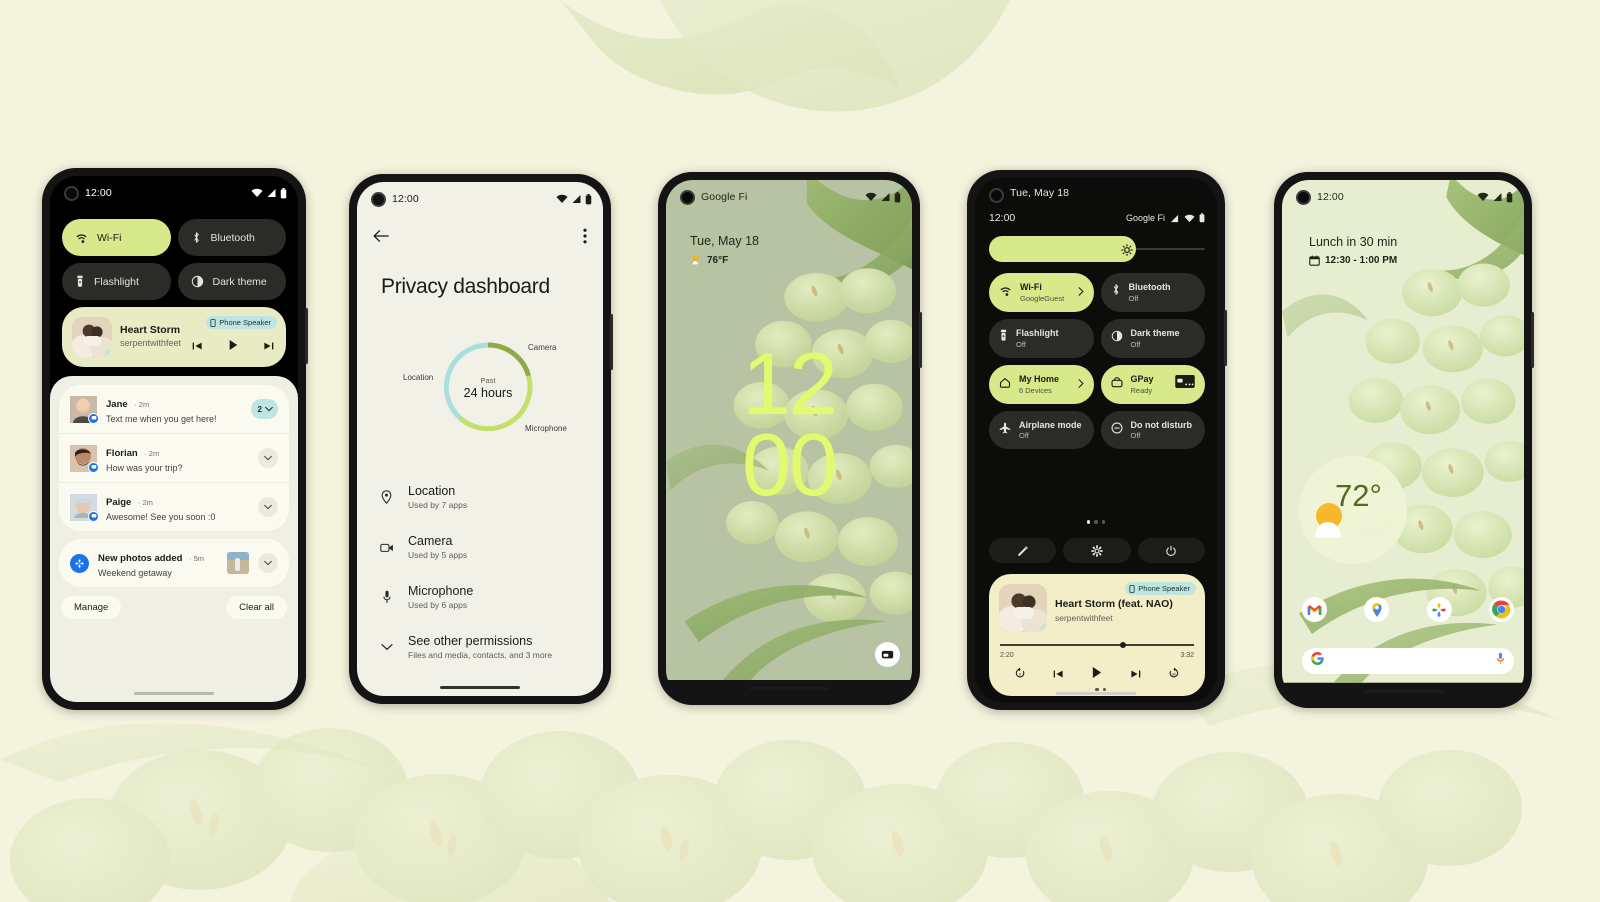 The height and width of the screenshot is (902, 1600). What do you see at coordinates (116, 237) in the screenshot?
I see `tile-wifi: Wi-Fi` at bounding box center [116, 237].